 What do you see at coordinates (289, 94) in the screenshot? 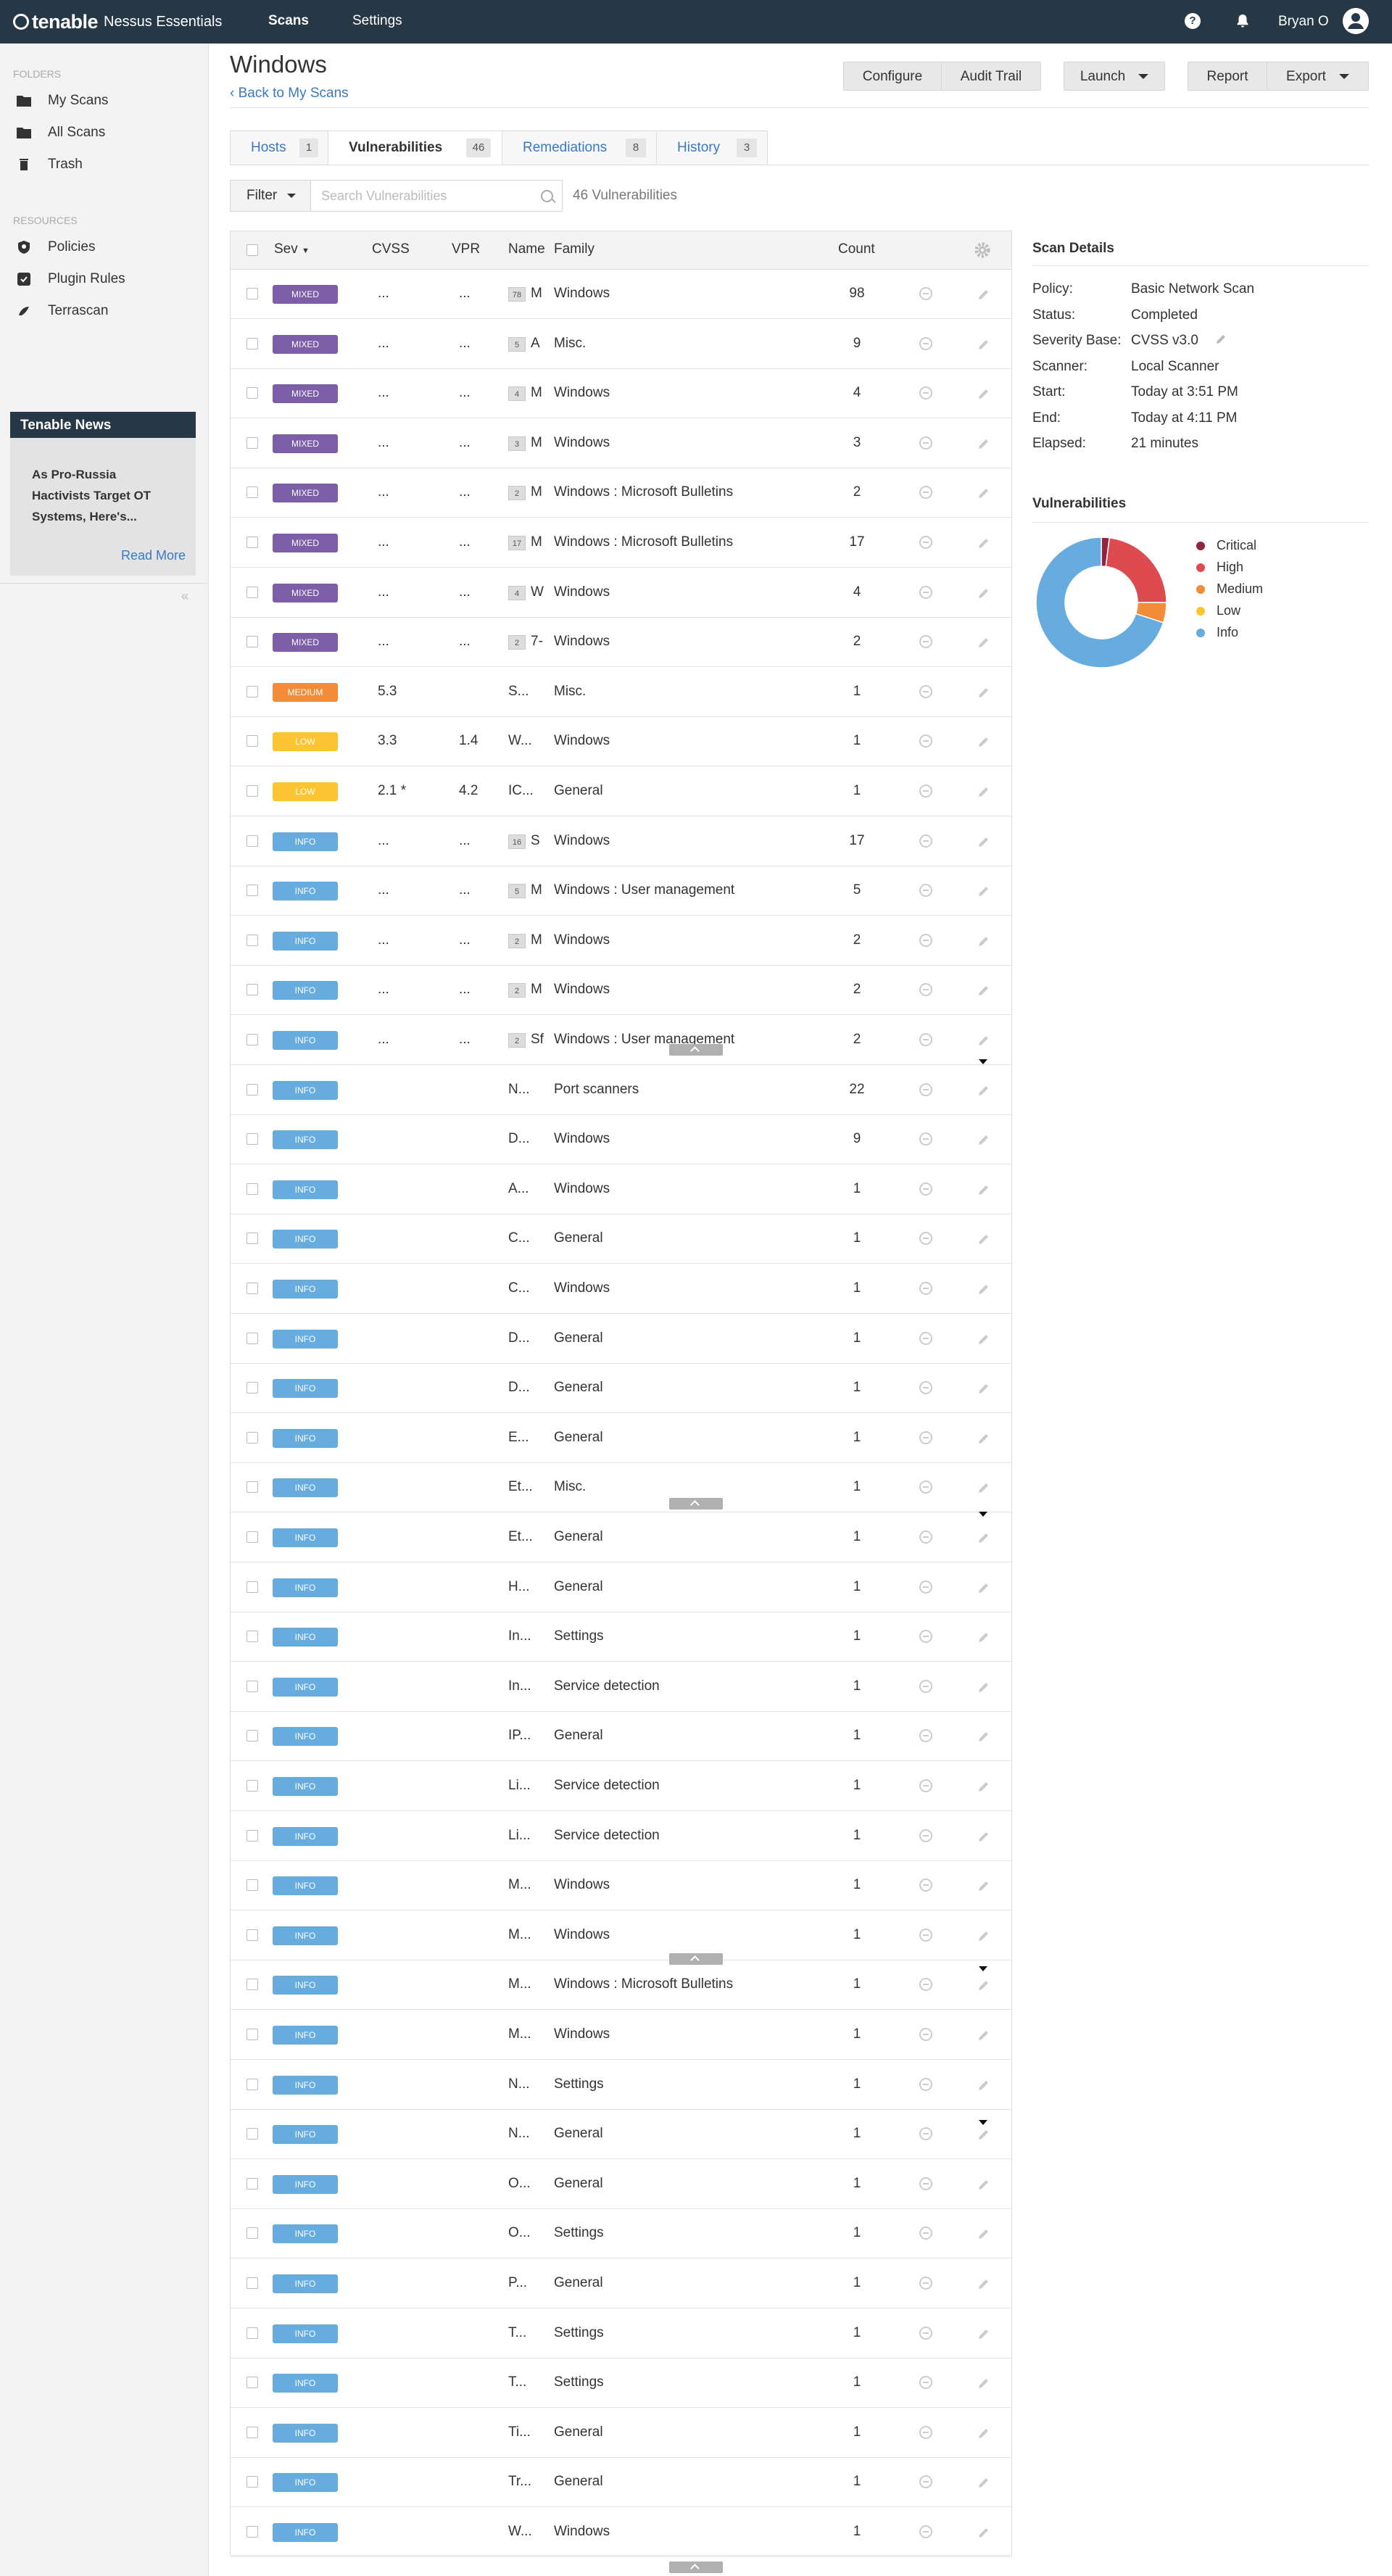
I see `back-link: ‹ Back to My Scans` at bounding box center [289, 94].